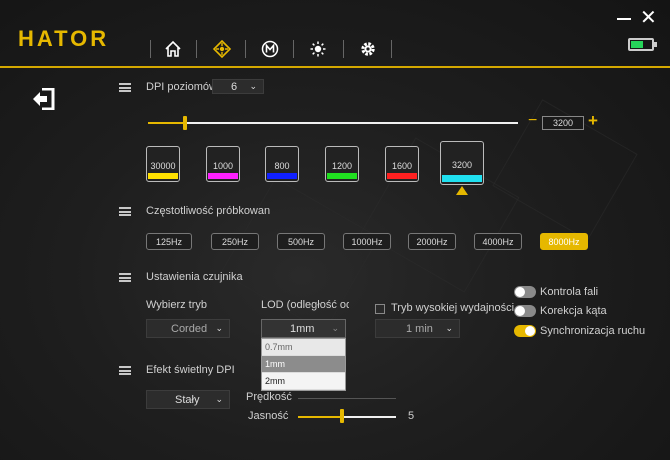  Describe the element at coordinates (181, 87) in the screenshot. I see `dpi-levels-label: DPI poziomów` at that location.